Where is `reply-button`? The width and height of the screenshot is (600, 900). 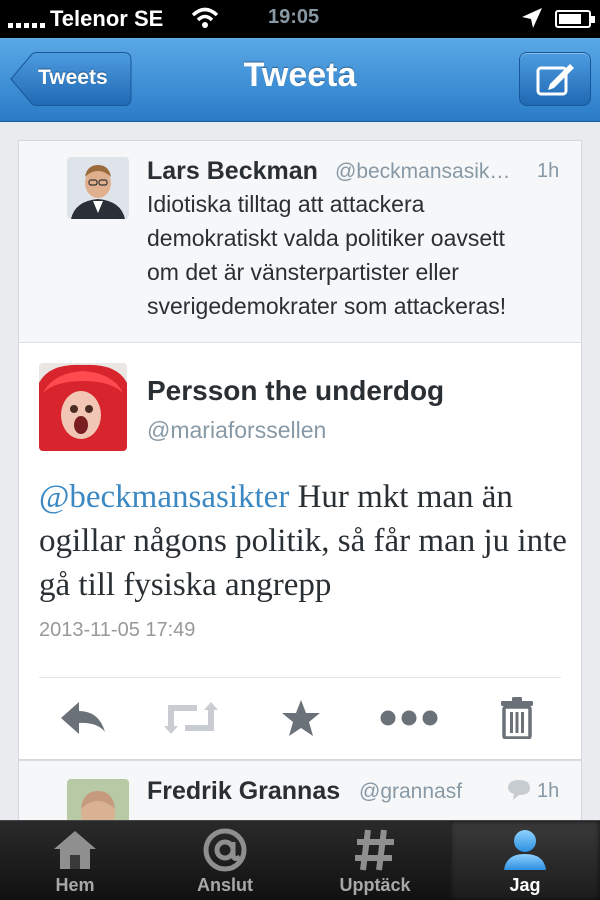 reply-button is located at coordinates (83, 718).